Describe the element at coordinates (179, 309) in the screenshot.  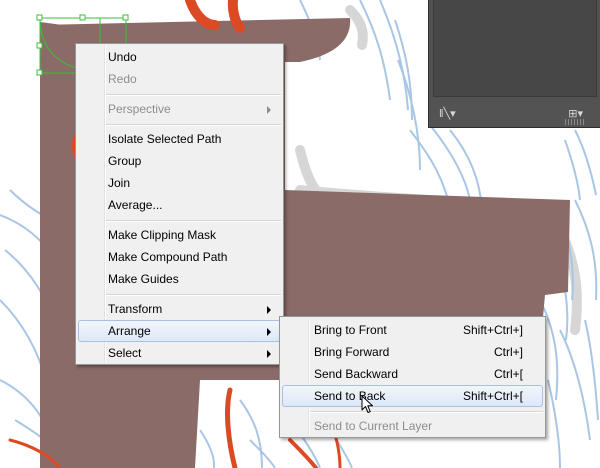
I see `menu-item-transform: Transform` at that location.